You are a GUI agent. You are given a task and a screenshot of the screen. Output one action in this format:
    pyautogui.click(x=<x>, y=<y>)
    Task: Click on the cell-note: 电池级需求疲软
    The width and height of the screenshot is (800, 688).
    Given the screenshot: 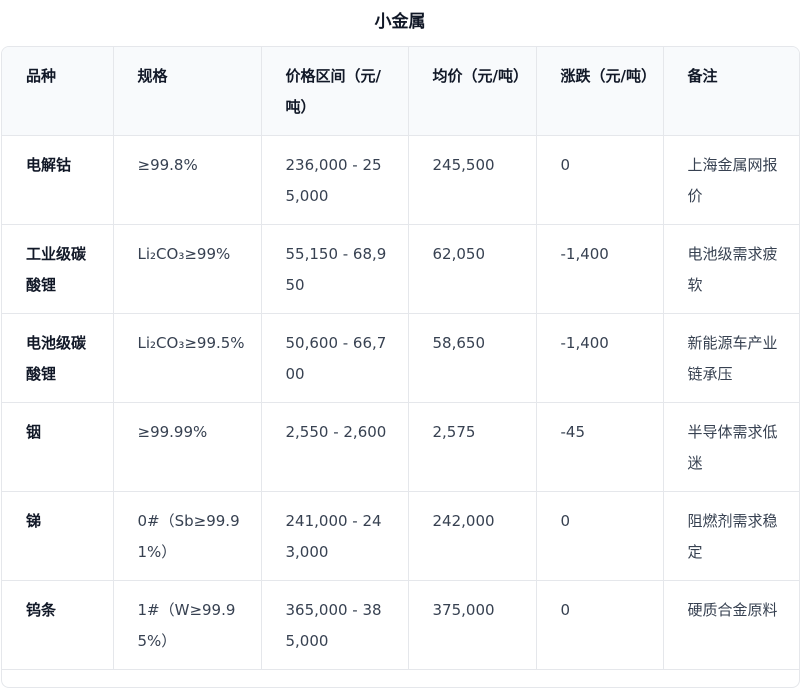 What is the action you would take?
    pyautogui.click(x=731, y=269)
    